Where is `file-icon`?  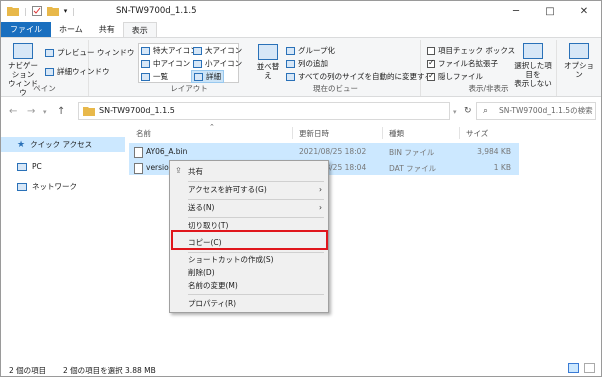 file-icon is located at coordinates (138, 168).